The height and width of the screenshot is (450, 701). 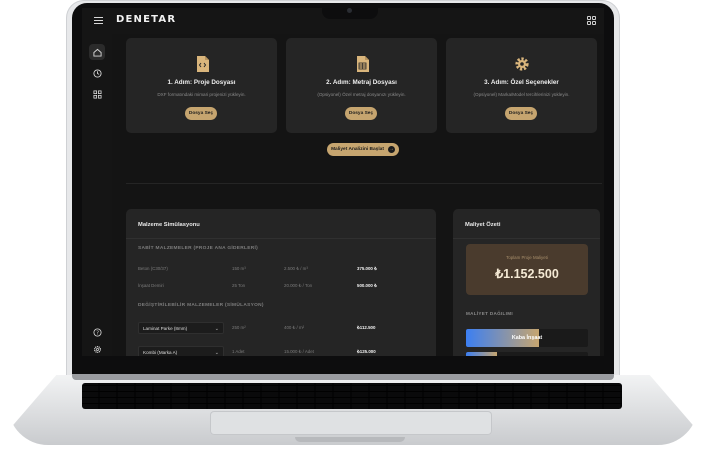 I want to click on material-quantity: 150 m³, so click(x=239, y=268).